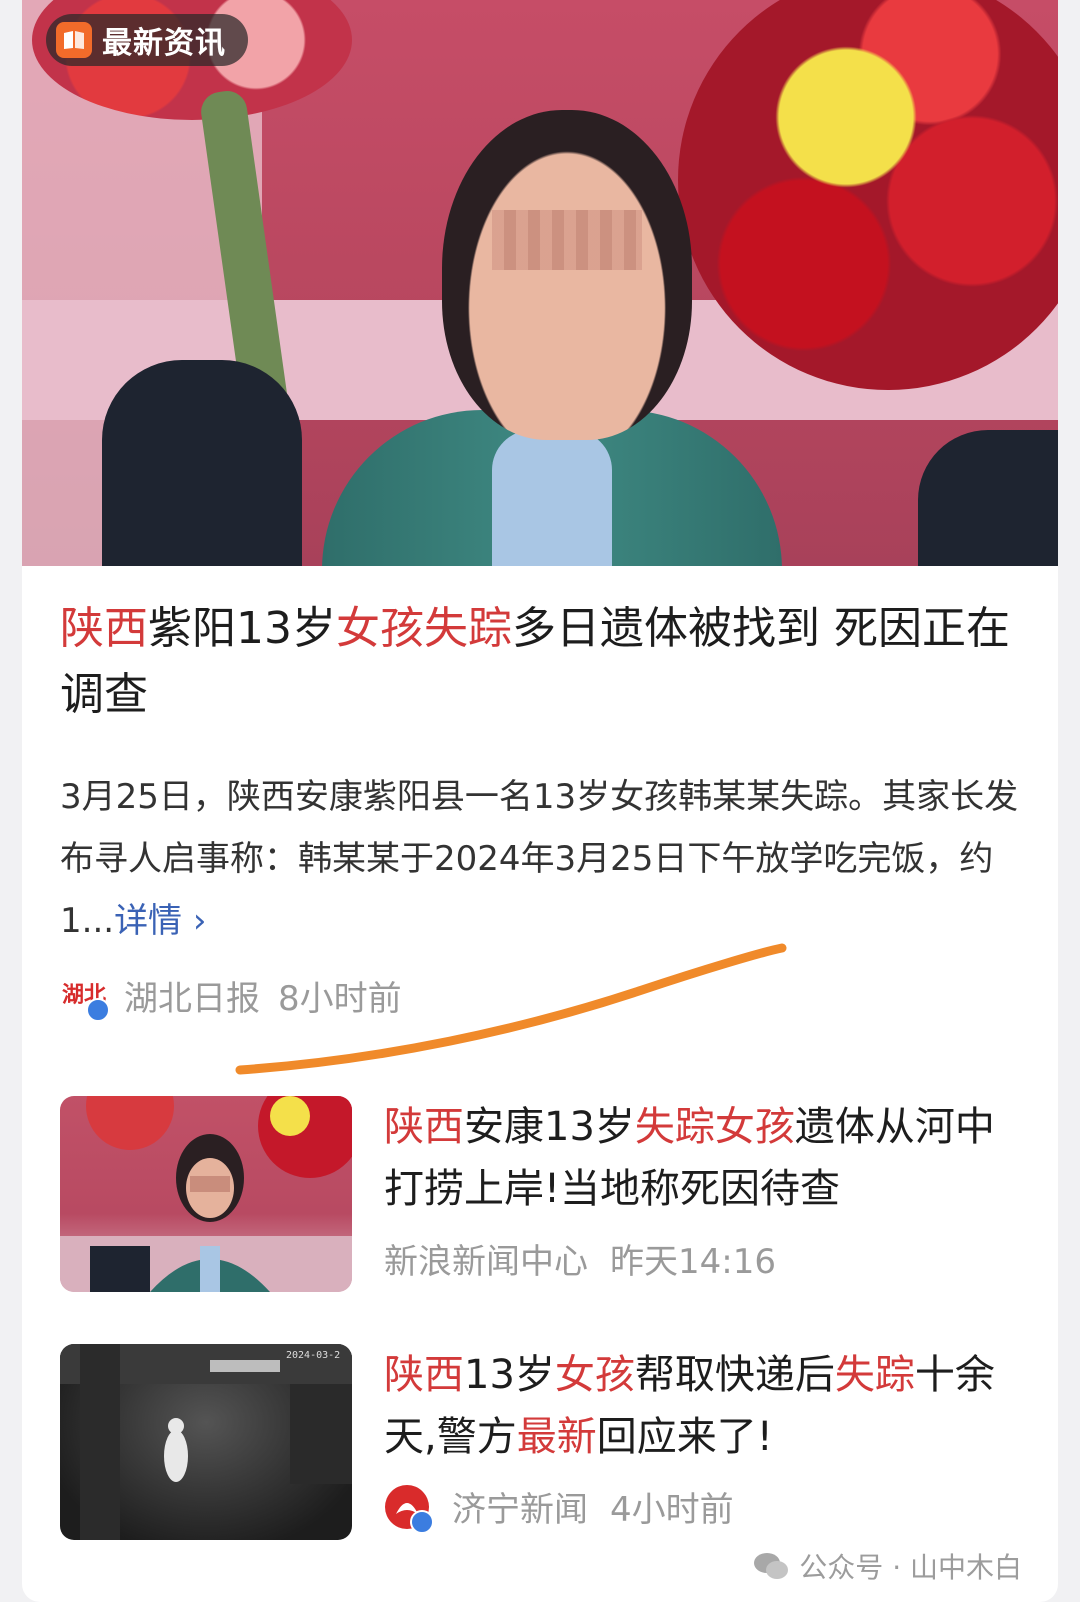  What do you see at coordinates (693, 1262) in the screenshot?
I see `publish-time: 昨天14:16` at bounding box center [693, 1262].